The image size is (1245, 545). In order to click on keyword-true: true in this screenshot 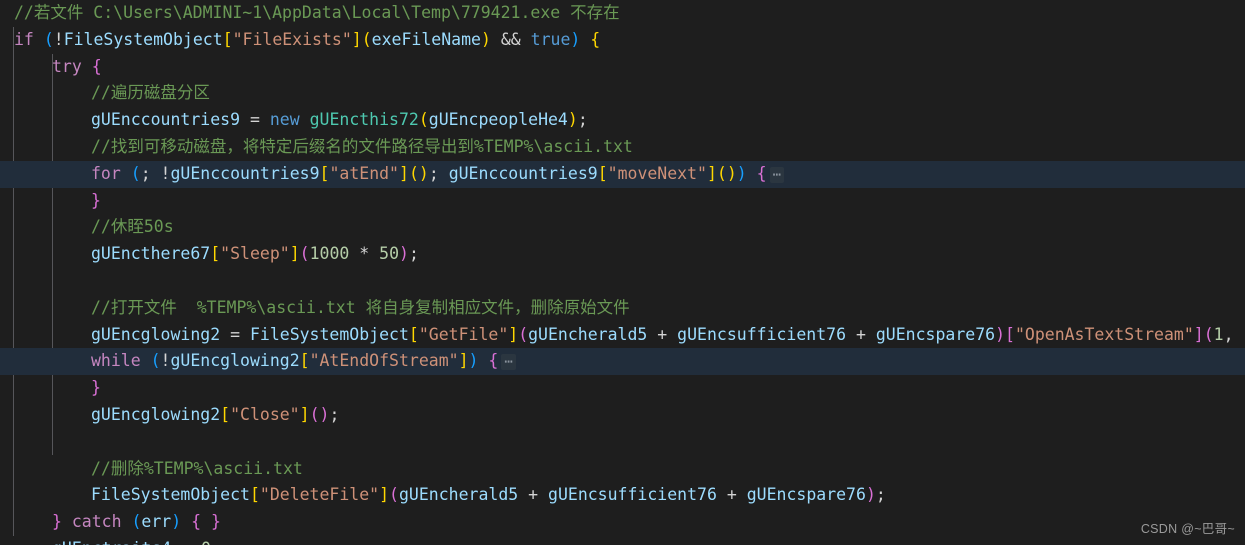, I will do `click(550, 39)`.